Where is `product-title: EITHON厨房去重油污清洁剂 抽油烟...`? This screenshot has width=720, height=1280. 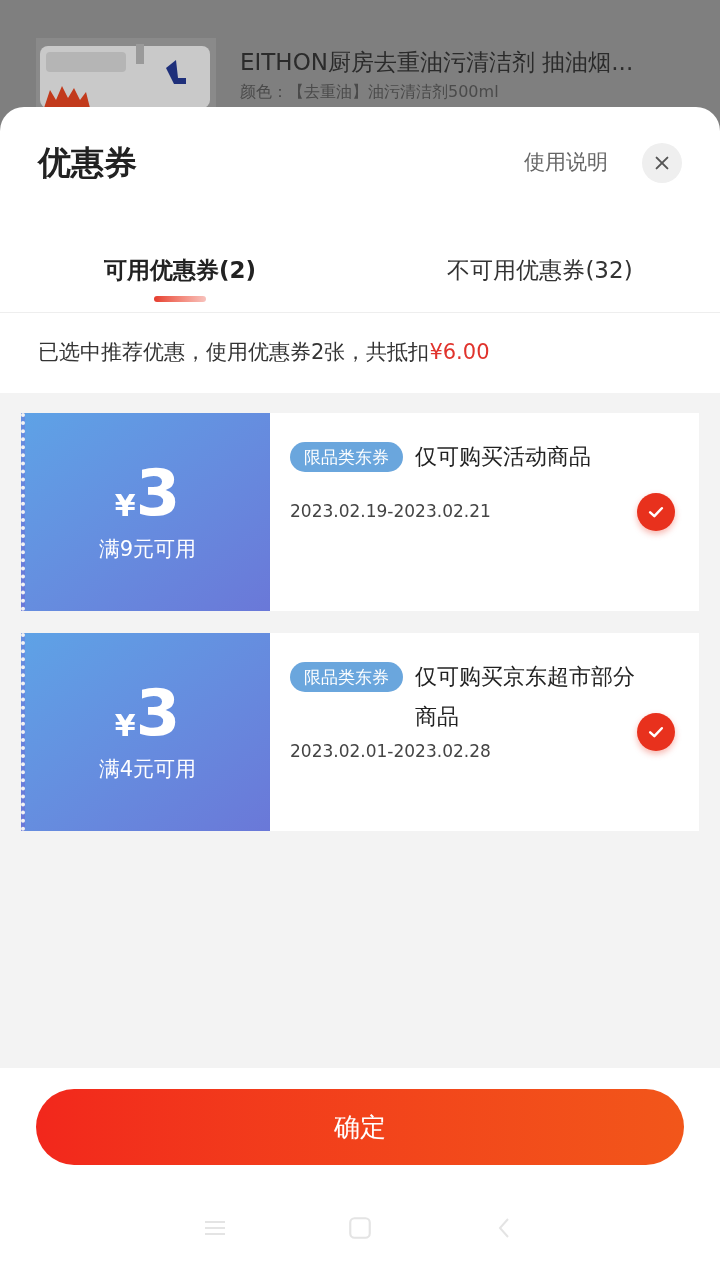 product-title: EITHON厨房去重油污清洁剂 抽油烟... is located at coordinates (437, 62).